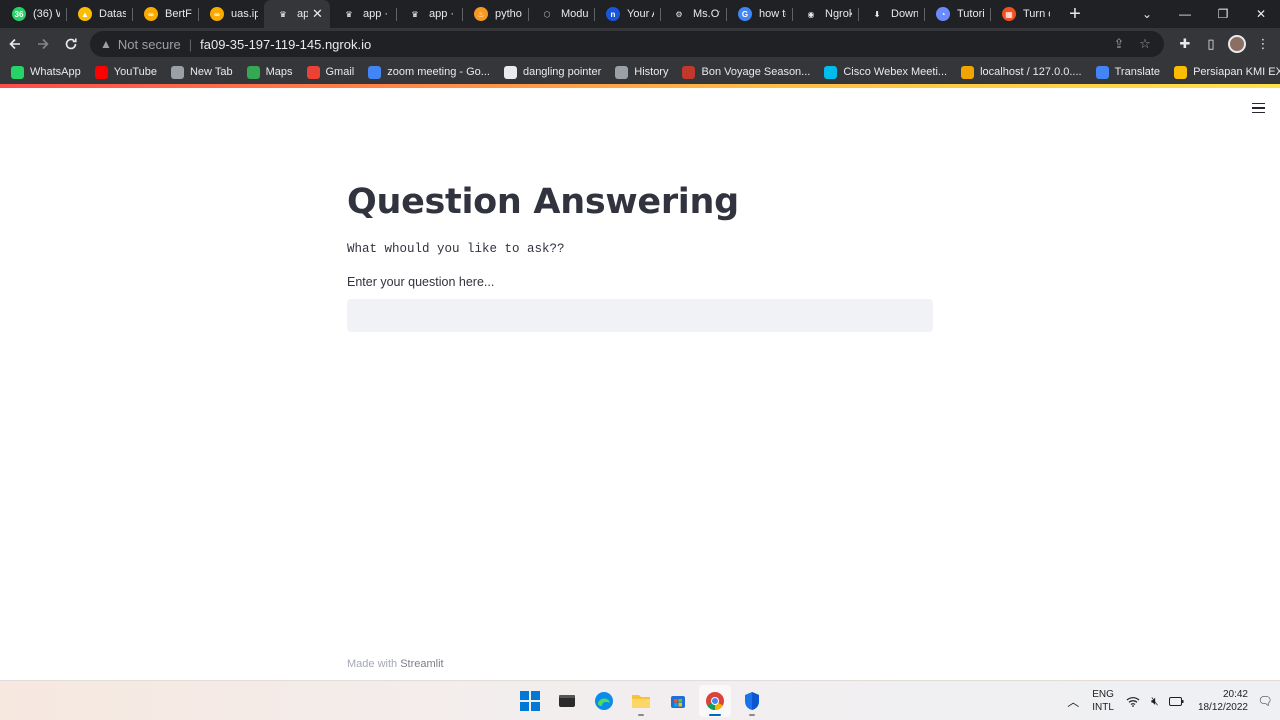 This screenshot has width=1280, height=720. I want to click on browser-tab: ♛ app ✕, so click(297, 14).